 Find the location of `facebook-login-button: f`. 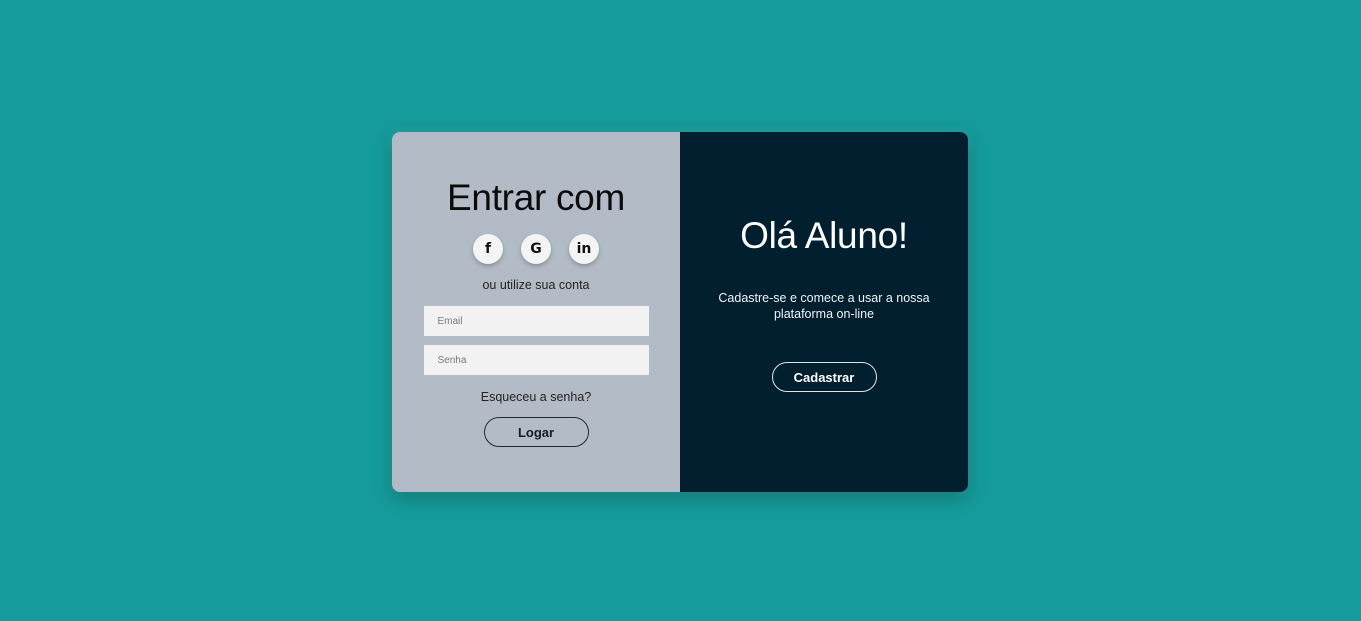

facebook-login-button: f is located at coordinates (488, 249).